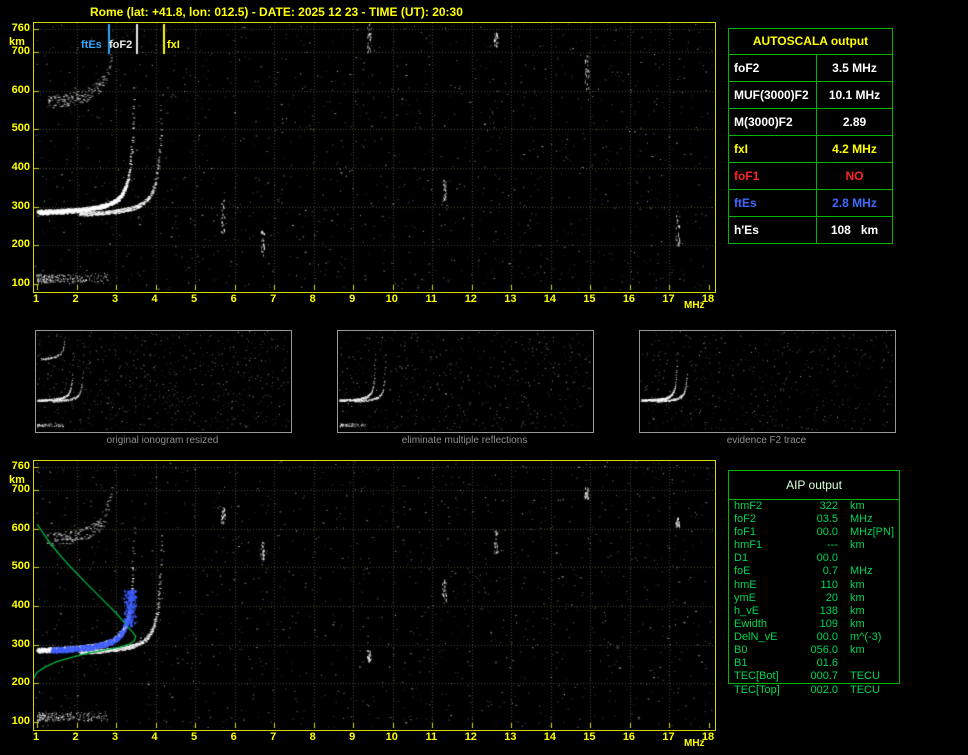 The height and width of the screenshot is (755, 968). Describe the element at coordinates (814, 519) in the screenshot. I see `aip-row-foF2: foF2 03.5 MHz` at that location.